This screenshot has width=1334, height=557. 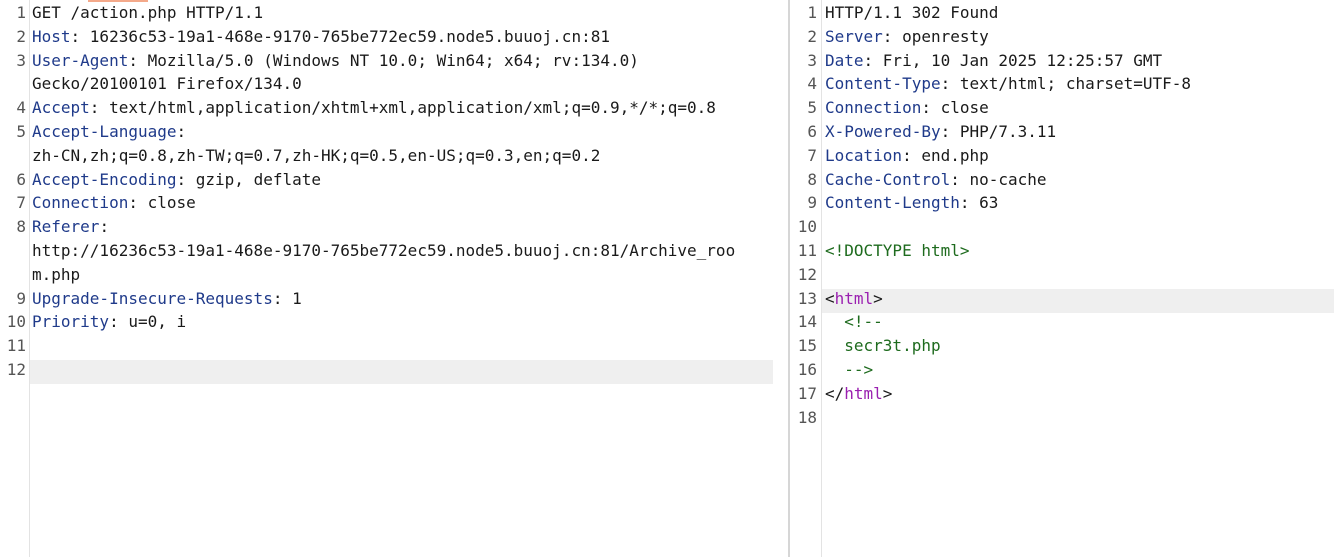 What do you see at coordinates (907, 156) in the screenshot?
I see `line-content: Location: end.php` at bounding box center [907, 156].